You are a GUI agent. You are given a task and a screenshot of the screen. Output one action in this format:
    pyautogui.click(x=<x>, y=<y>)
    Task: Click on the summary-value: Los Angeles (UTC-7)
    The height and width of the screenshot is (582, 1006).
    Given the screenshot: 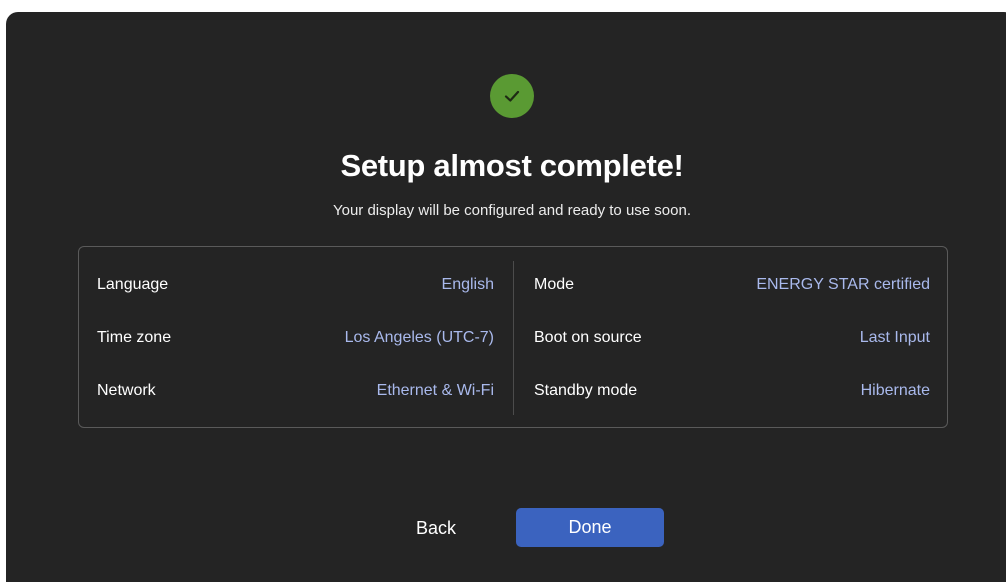 What is the action you would take?
    pyautogui.click(x=419, y=337)
    